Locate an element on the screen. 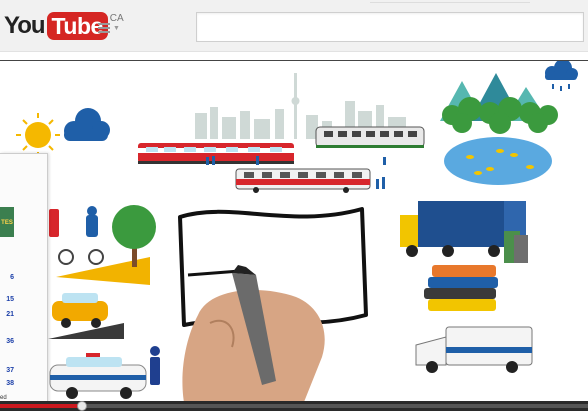 The height and width of the screenshot is (411, 588). streetcar-illustration is located at coordinates (216, 153).